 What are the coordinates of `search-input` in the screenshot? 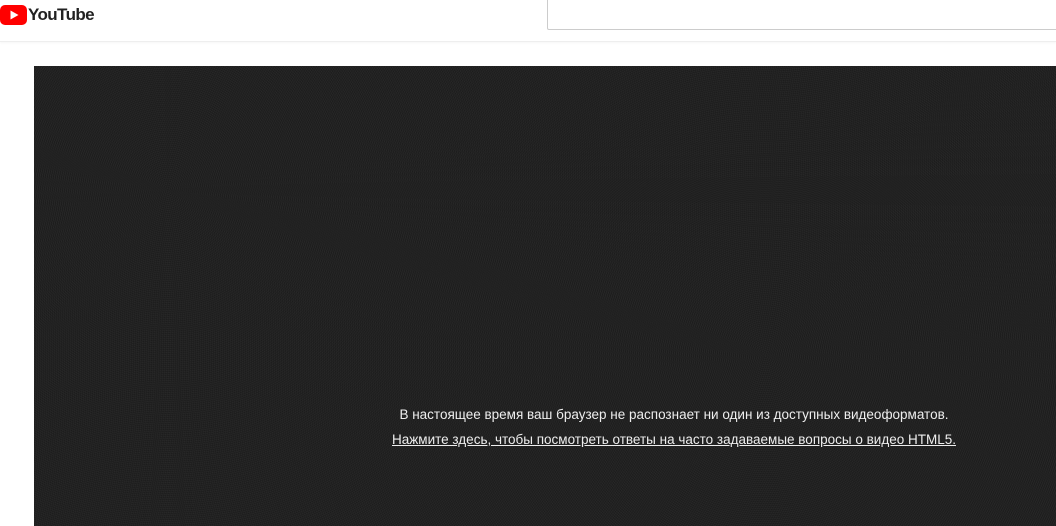 It's located at (801, 15).